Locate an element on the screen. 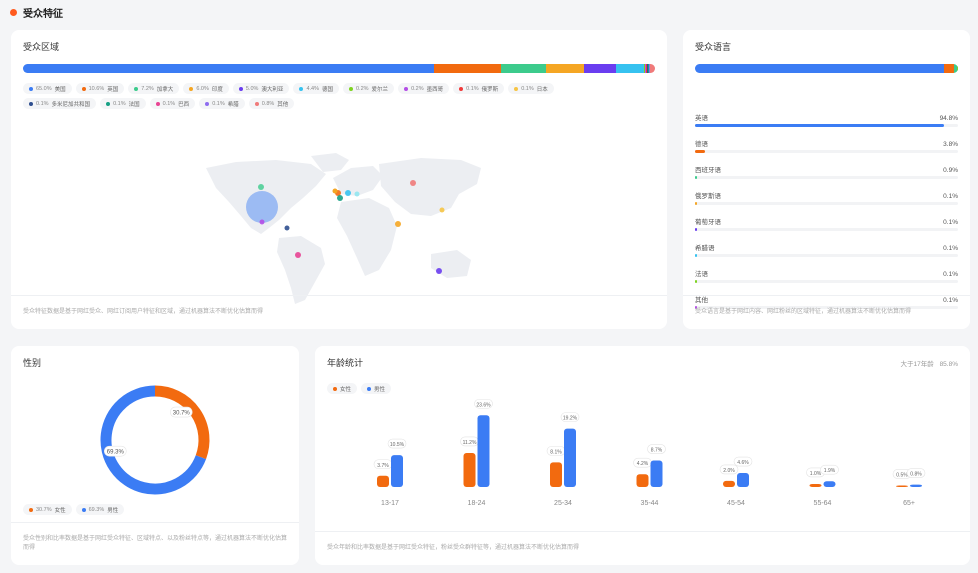  legend-label: 印度 is located at coordinates (217, 89).